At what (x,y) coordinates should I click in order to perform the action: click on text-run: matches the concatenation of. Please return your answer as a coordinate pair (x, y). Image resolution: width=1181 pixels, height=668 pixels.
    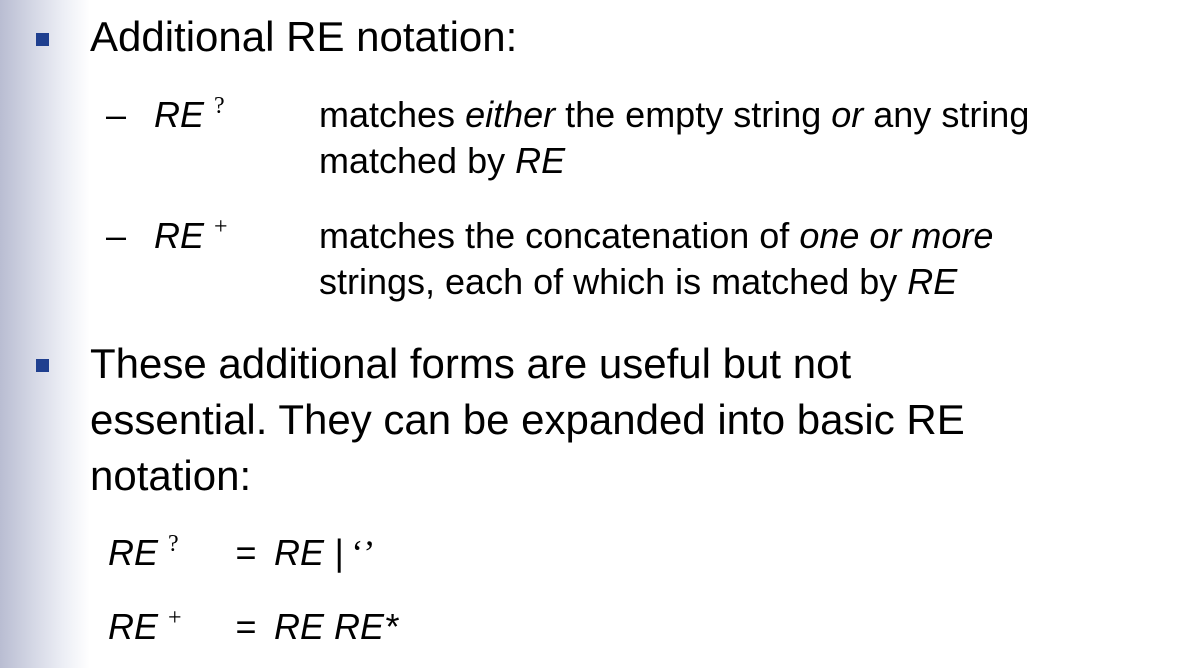
    Looking at the image, I should click on (559, 235).